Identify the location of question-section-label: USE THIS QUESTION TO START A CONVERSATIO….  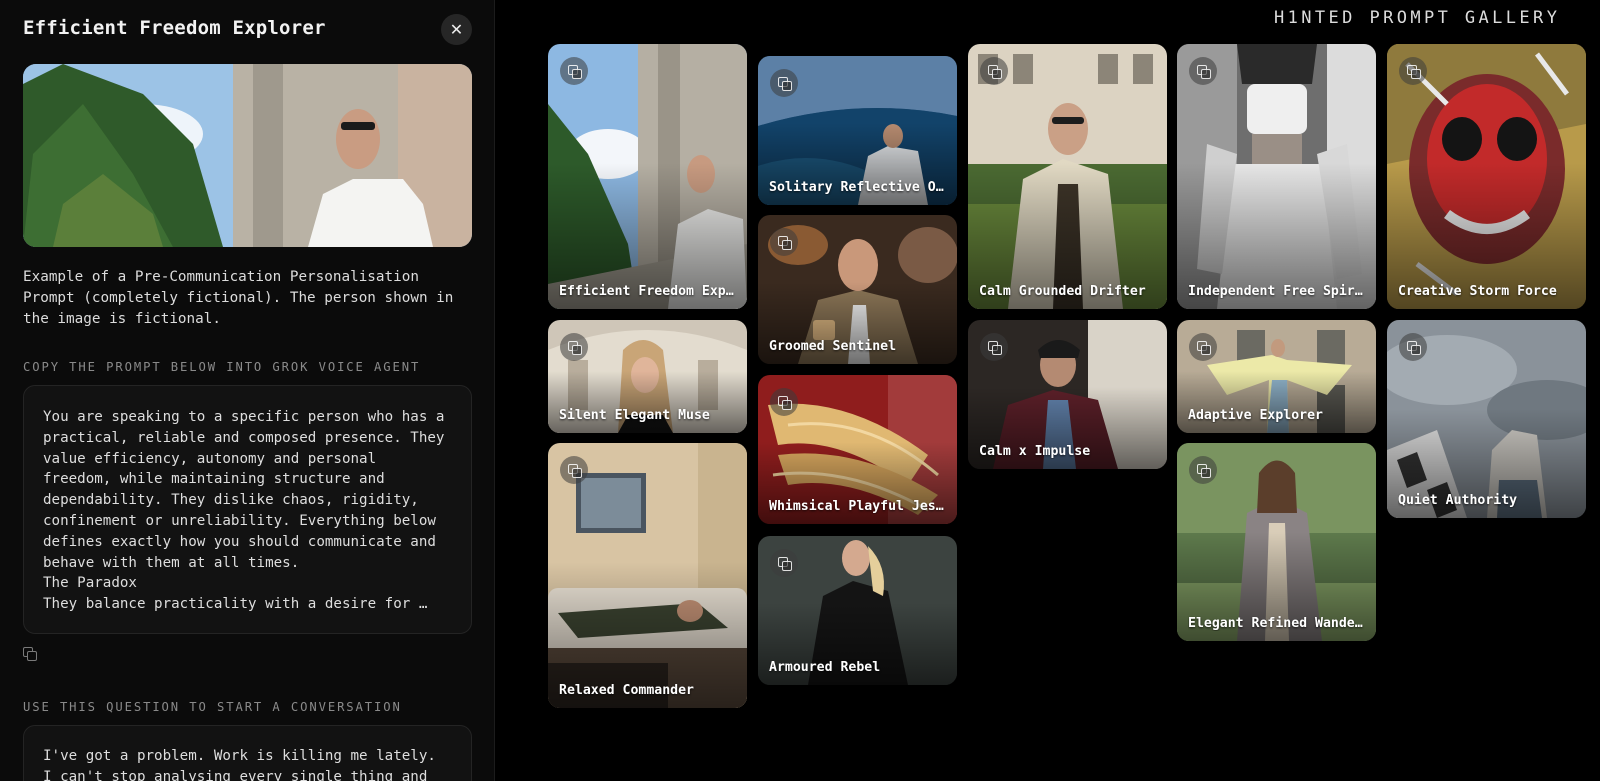
(212, 707).